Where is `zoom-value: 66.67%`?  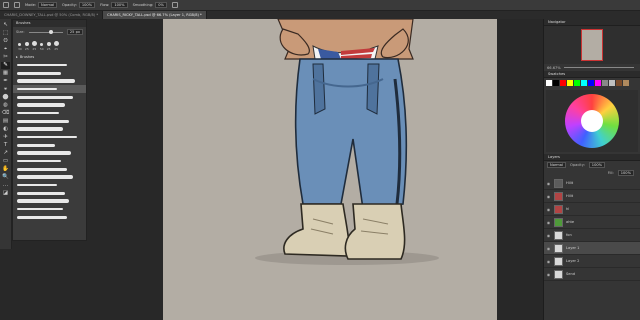 zoom-value: 66.67% is located at coordinates (554, 68).